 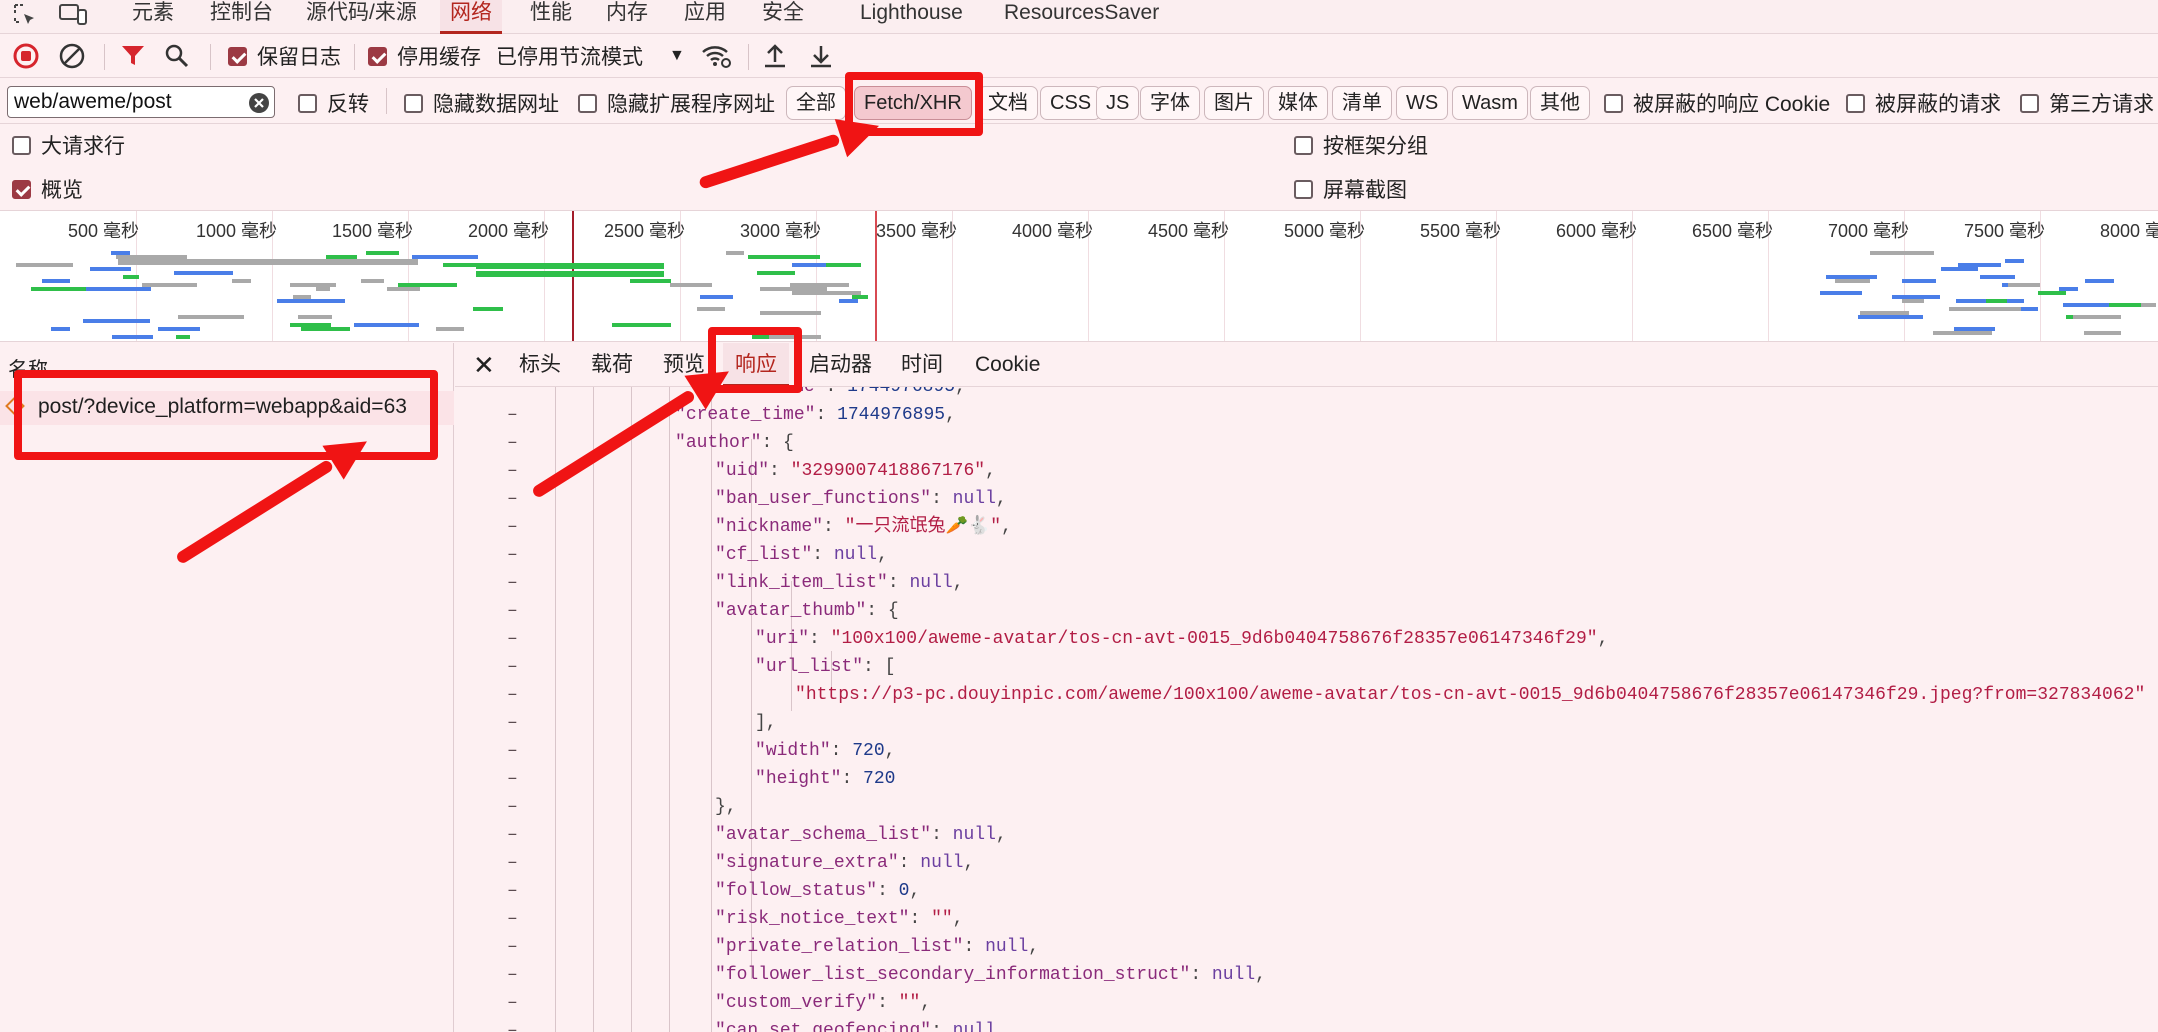 I want to click on overview-checkbox: 概览, so click(x=47, y=189).